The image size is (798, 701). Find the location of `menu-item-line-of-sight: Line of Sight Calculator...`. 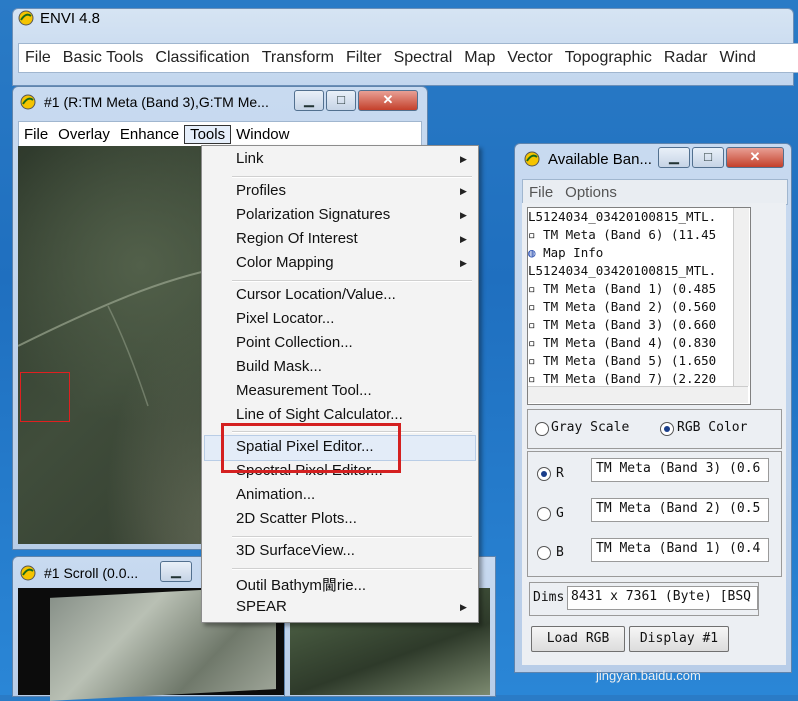

menu-item-line-of-sight: Line of Sight Calculator... is located at coordinates (319, 414).